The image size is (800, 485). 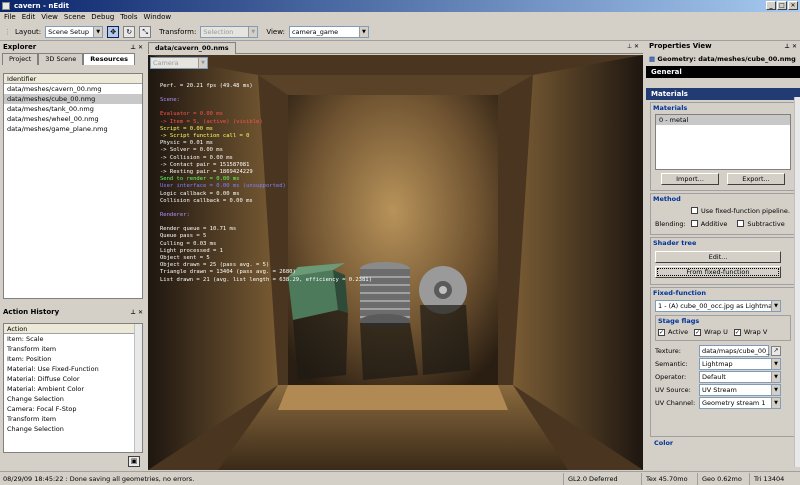 What do you see at coordinates (718, 306) in the screenshot?
I see `stage-select: 1 - (A) cube_00_occ.jpg as Lightmap ▼` at bounding box center [718, 306].